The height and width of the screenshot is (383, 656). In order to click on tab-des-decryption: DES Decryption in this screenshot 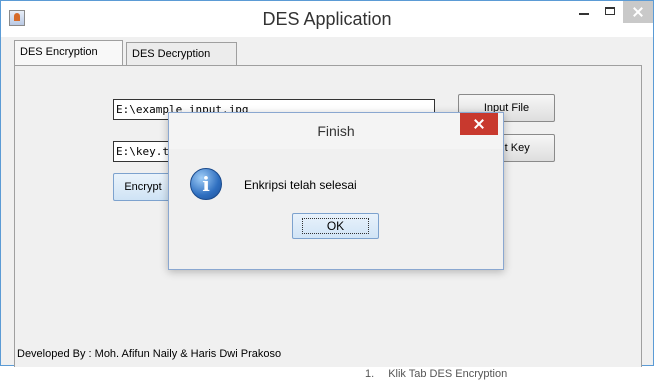, I will do `click(181, 53)`.